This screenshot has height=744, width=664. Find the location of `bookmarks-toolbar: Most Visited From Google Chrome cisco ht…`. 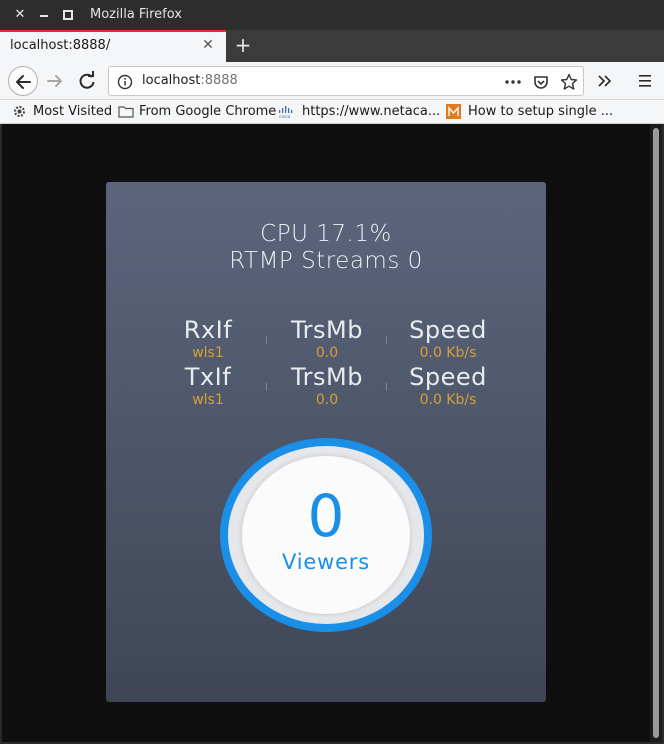

bookmarks-toolbar: Most Visited From Google Chrome cisco ht… is located at coordinates (332, 112).